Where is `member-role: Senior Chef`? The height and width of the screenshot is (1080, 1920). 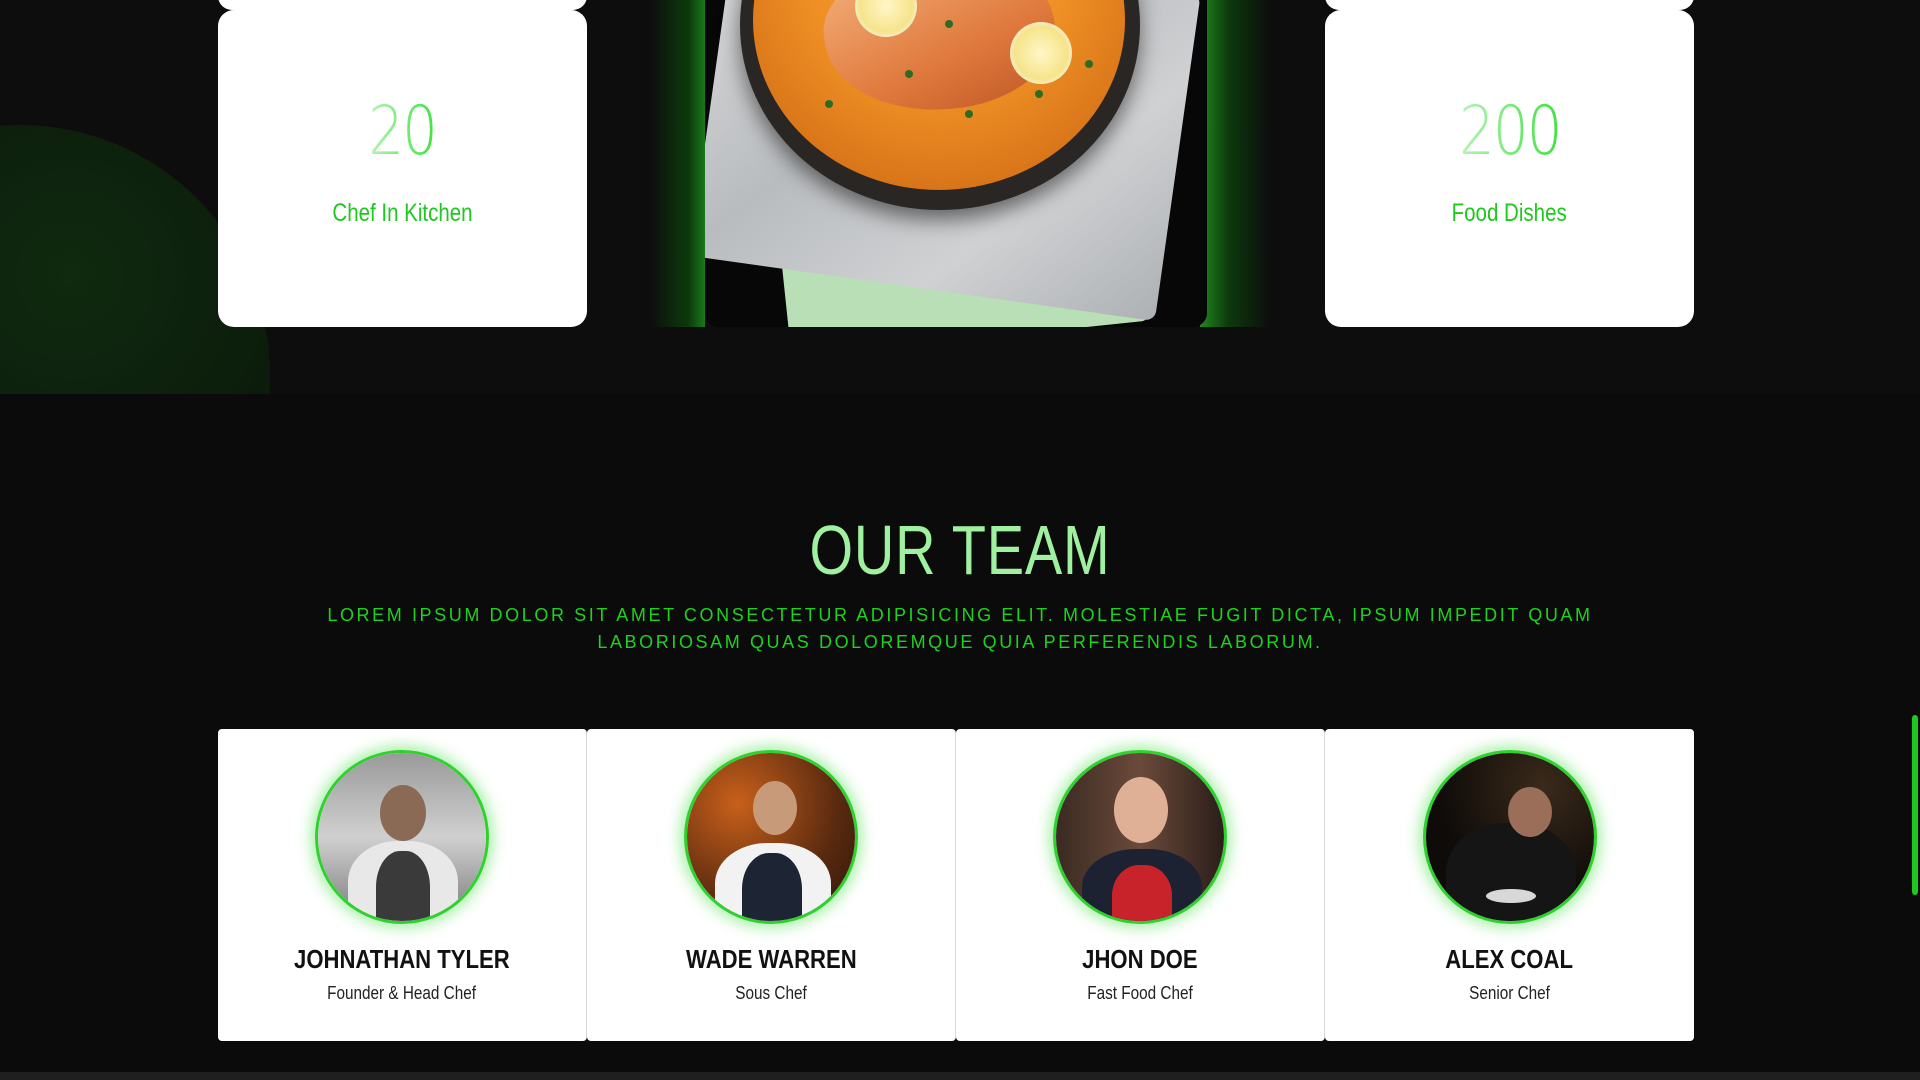
member-role: Senior Chef is located at coordinates (1509, 993).